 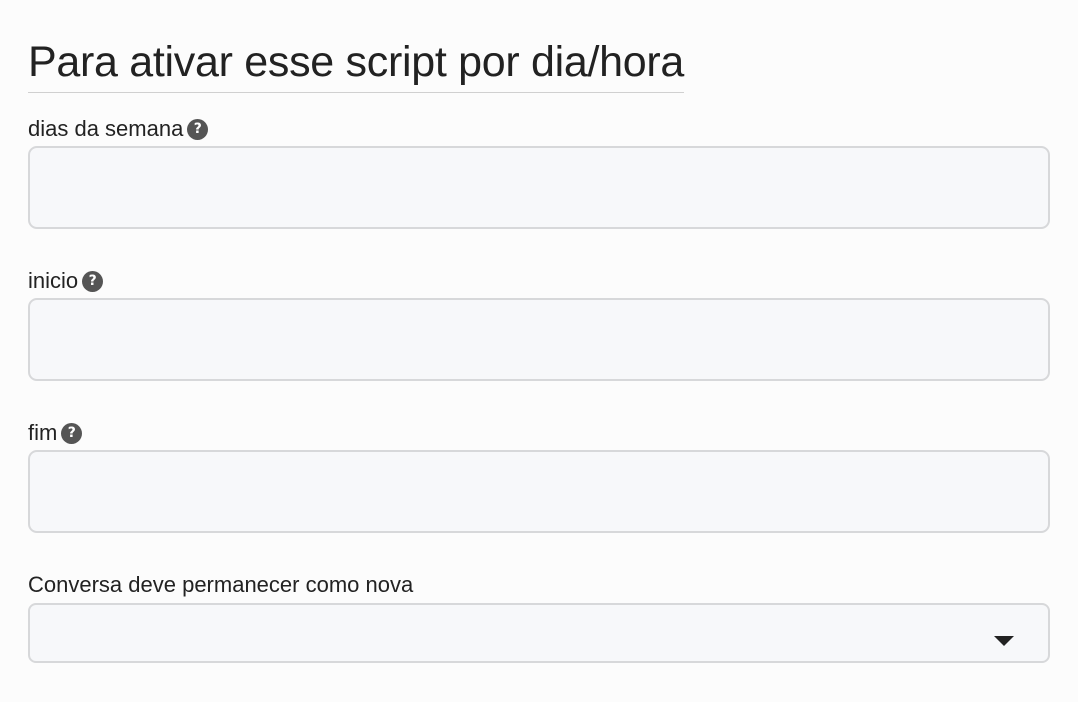 What do you see at coordinates (539, 129) in the screenshot?
I see `field-label-dias-da-semana: dias da semana ?` at bounding box center [539, 129].